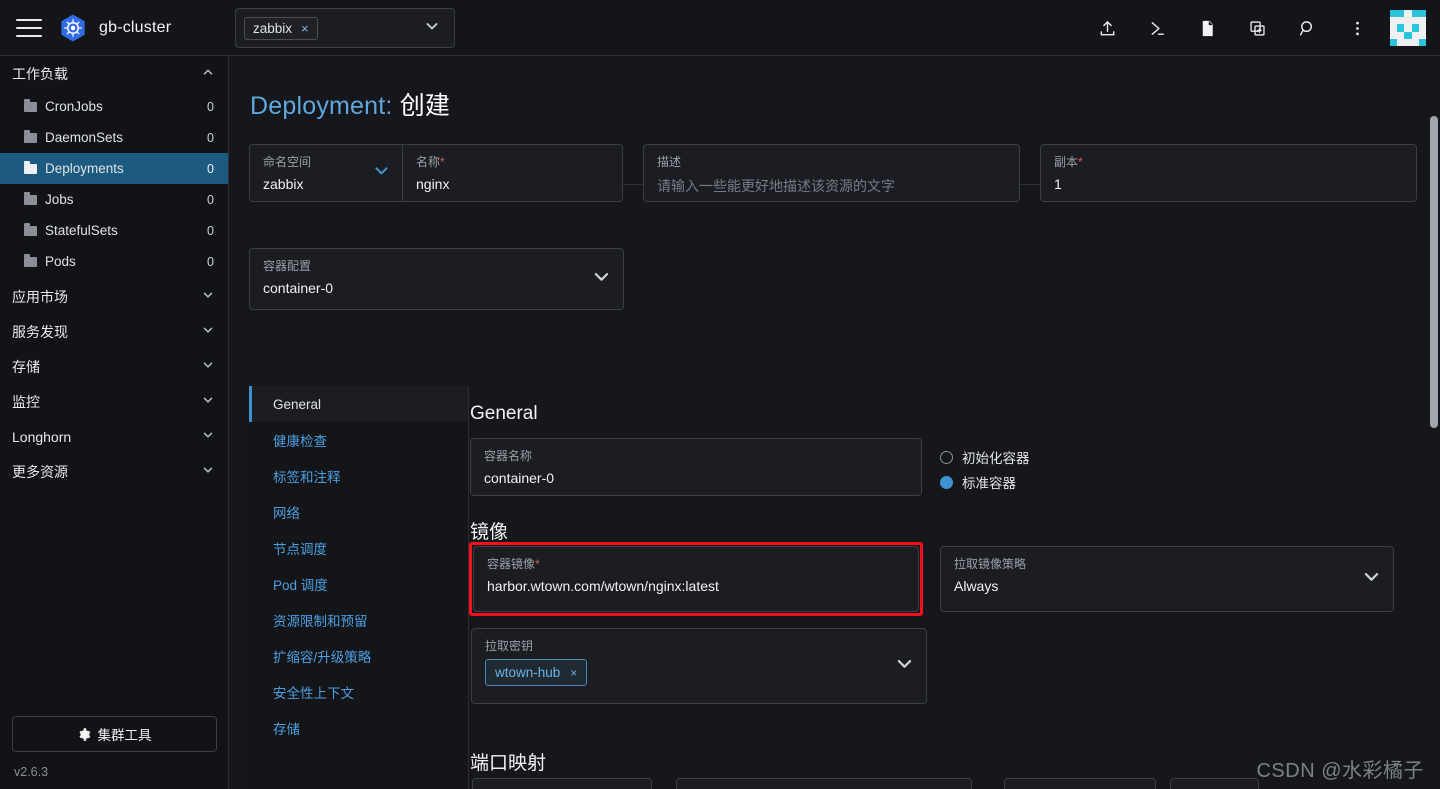 Image resolution: width=1440 pixels, height=789 pixels. What do you see at coordinates (281, 28) in the screenshot?
I see `namespace-chip: zabbix ×` at bounding box center [281, 28].